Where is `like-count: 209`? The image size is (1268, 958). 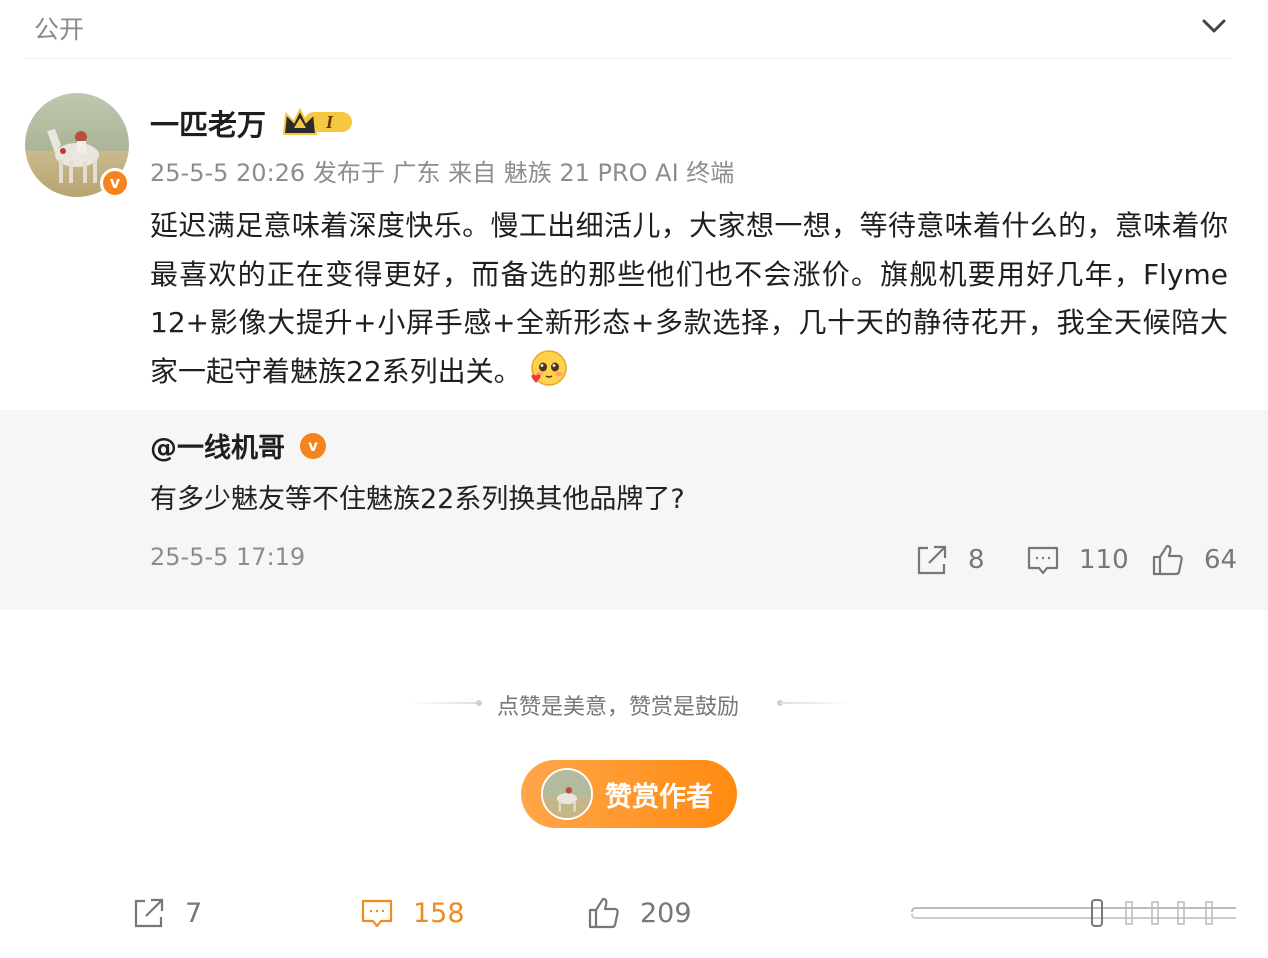 like-count: 209 is located at coordinates (666, 913).